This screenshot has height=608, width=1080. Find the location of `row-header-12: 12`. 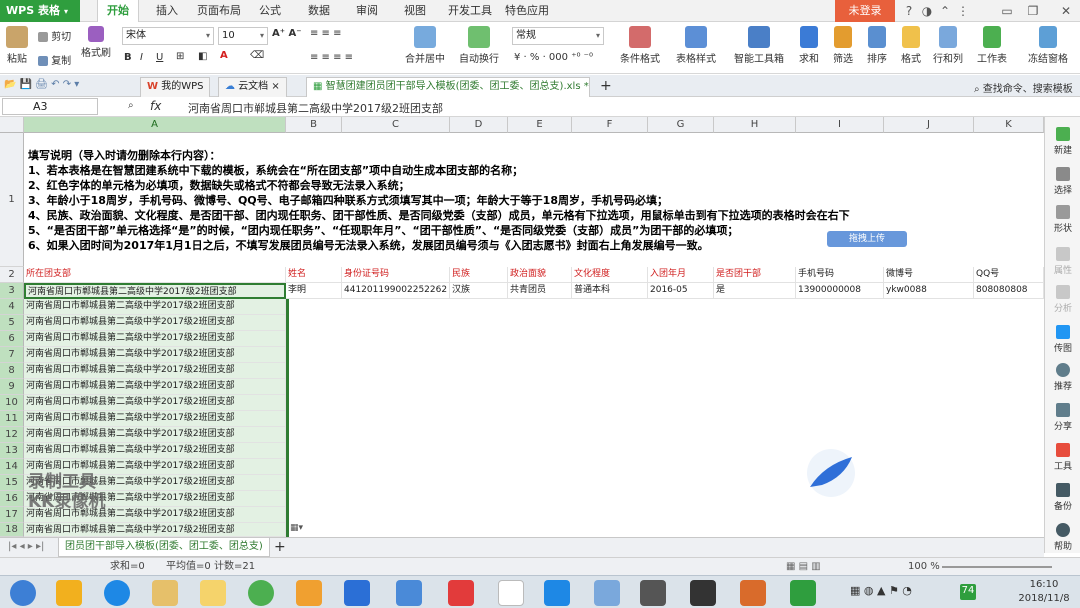

row-header-12: 12 is located at coordinates (12, 435).